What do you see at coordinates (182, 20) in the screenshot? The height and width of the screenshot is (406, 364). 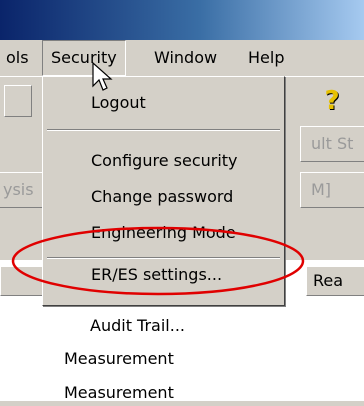 I see `title-bar` at bounding box center [182, 20].